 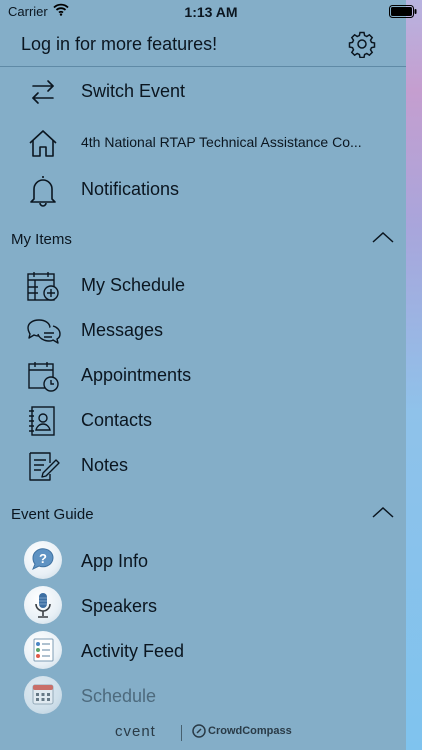 I want to click on menu-item-app-info: ? App Info, so click(x=203, y=561).